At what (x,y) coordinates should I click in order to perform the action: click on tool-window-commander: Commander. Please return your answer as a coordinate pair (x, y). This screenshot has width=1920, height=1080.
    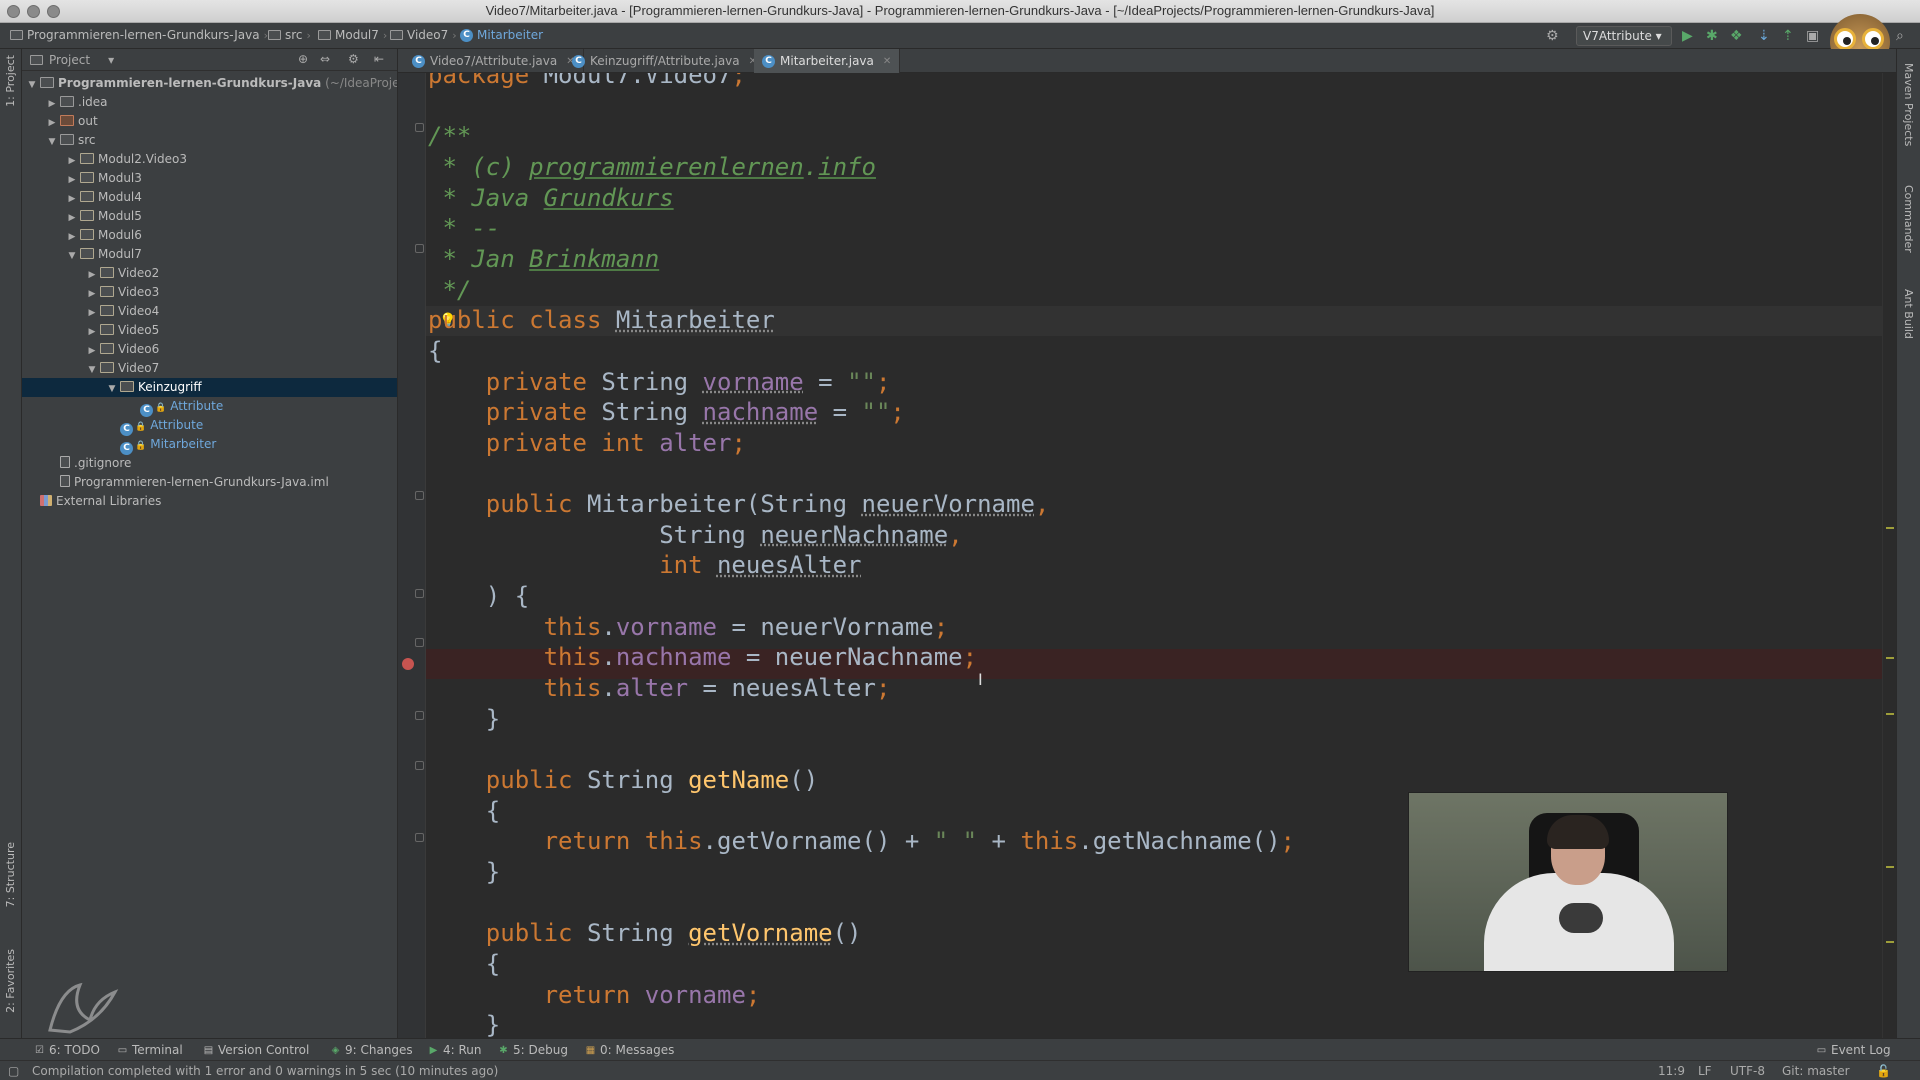
    Looking at the image, I should click on (1908, 219).